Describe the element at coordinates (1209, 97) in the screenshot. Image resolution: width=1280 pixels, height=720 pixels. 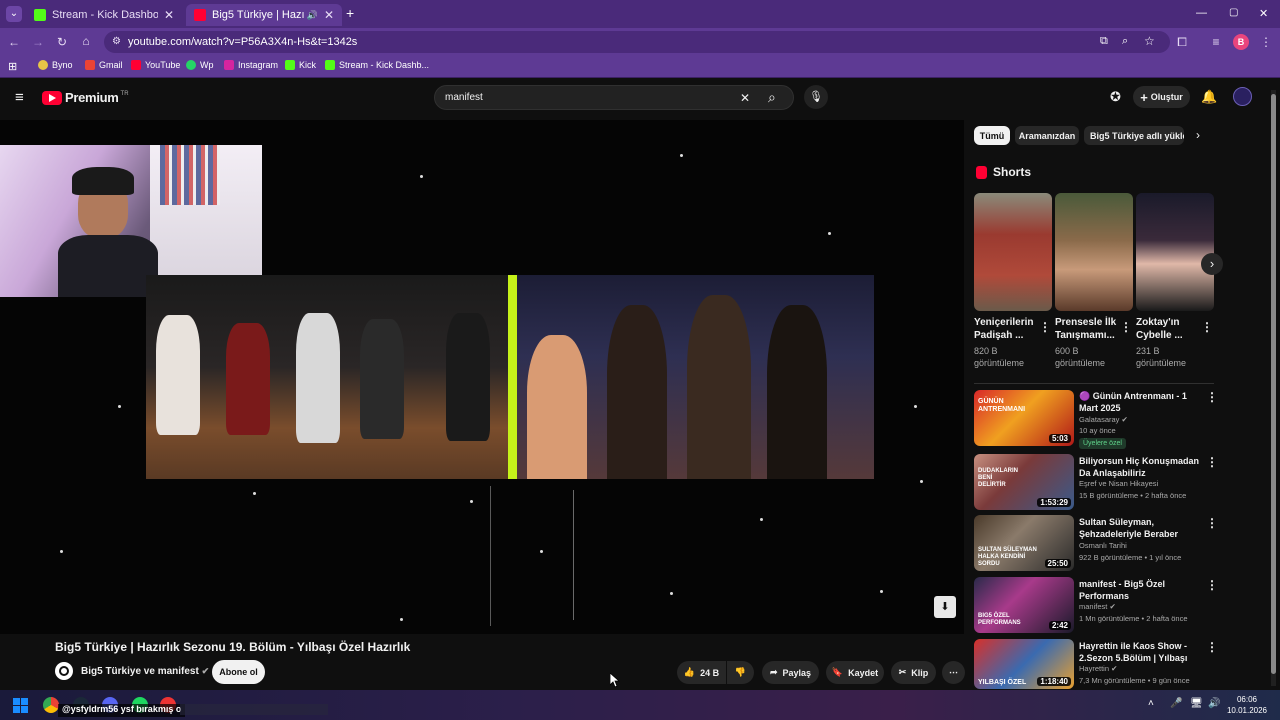
I see `notifications-bell-icon: 🔔` at that location.